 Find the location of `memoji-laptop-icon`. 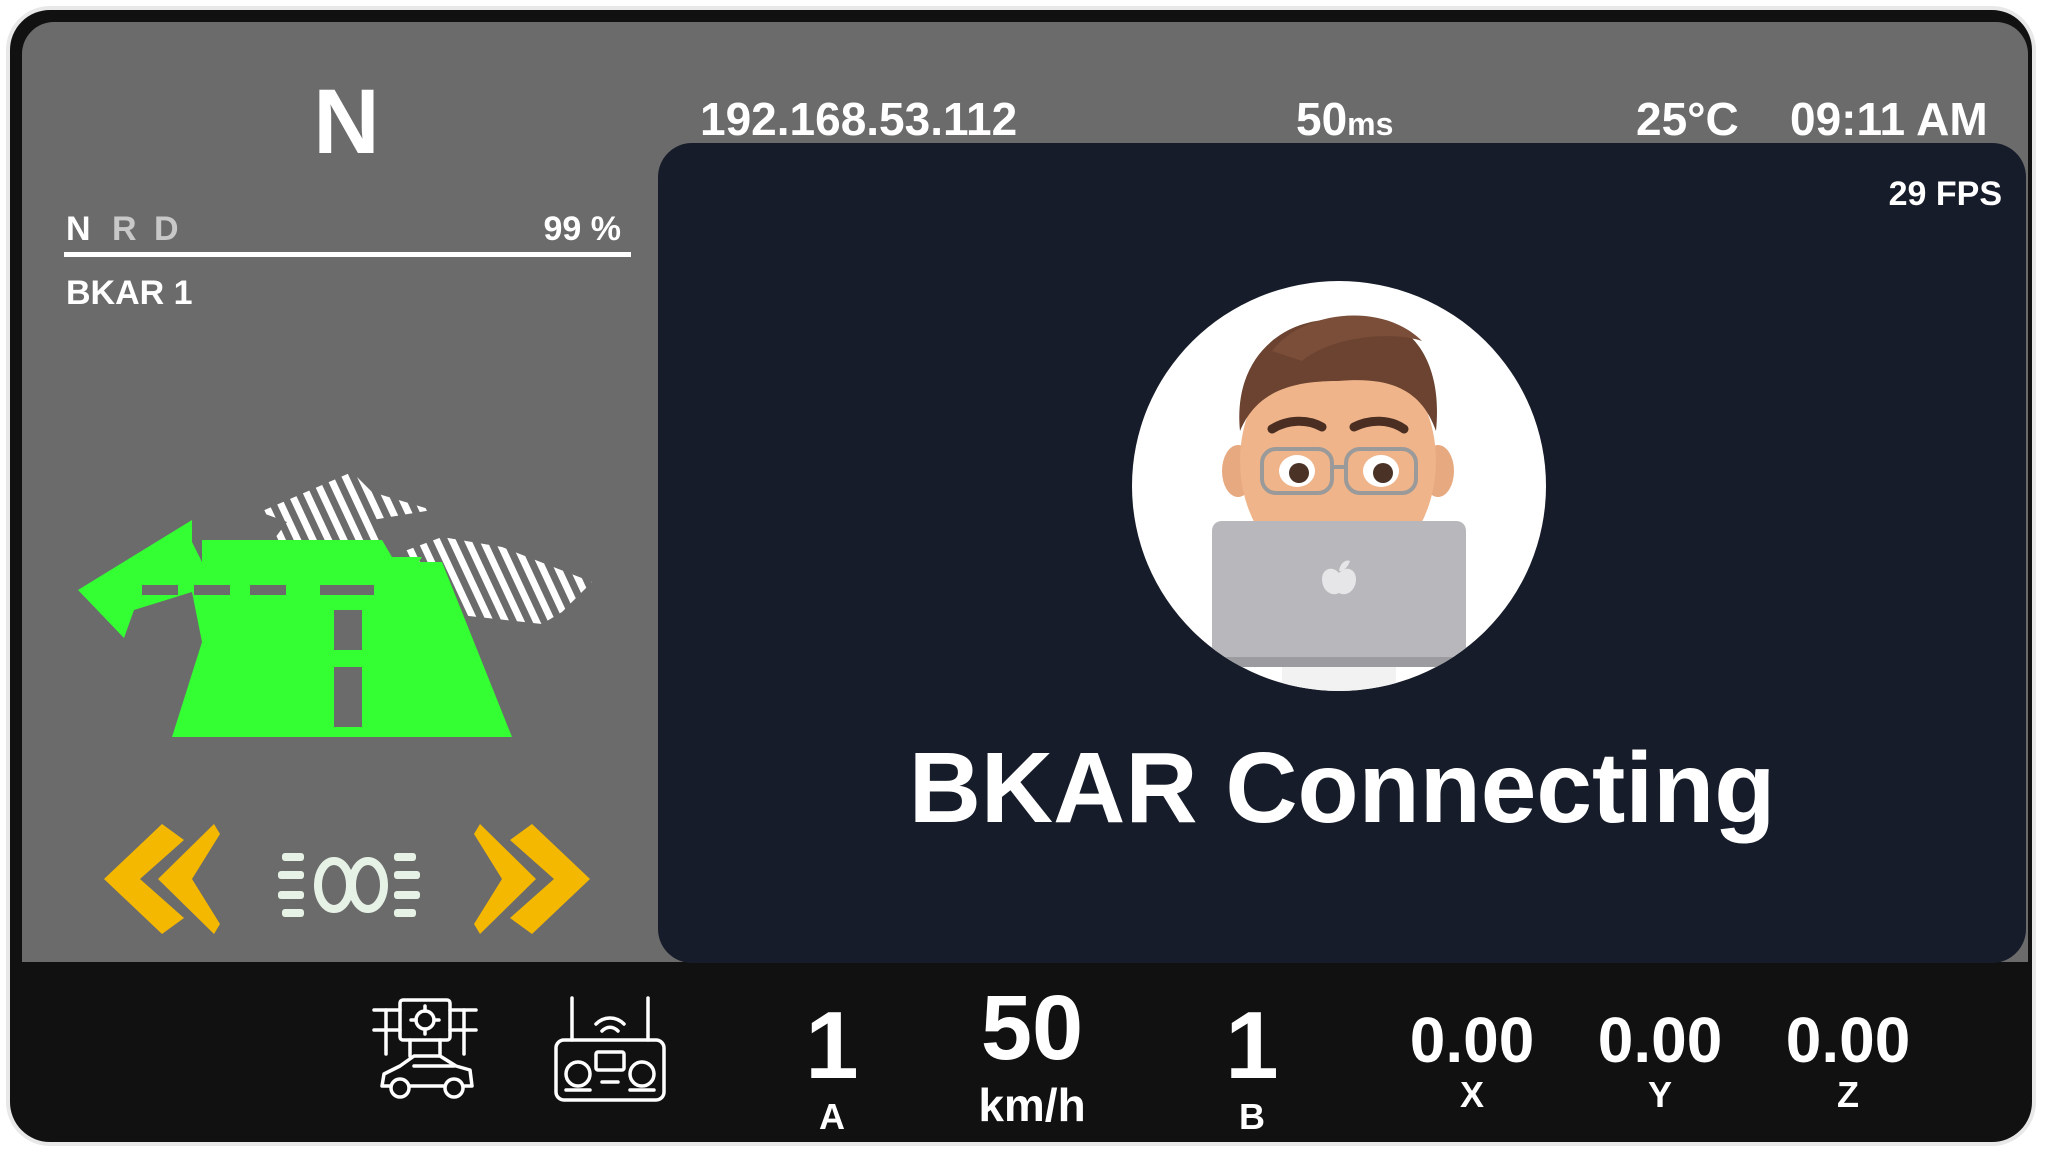

memoji-laptop-icon is located at coordinates (1339, 503).